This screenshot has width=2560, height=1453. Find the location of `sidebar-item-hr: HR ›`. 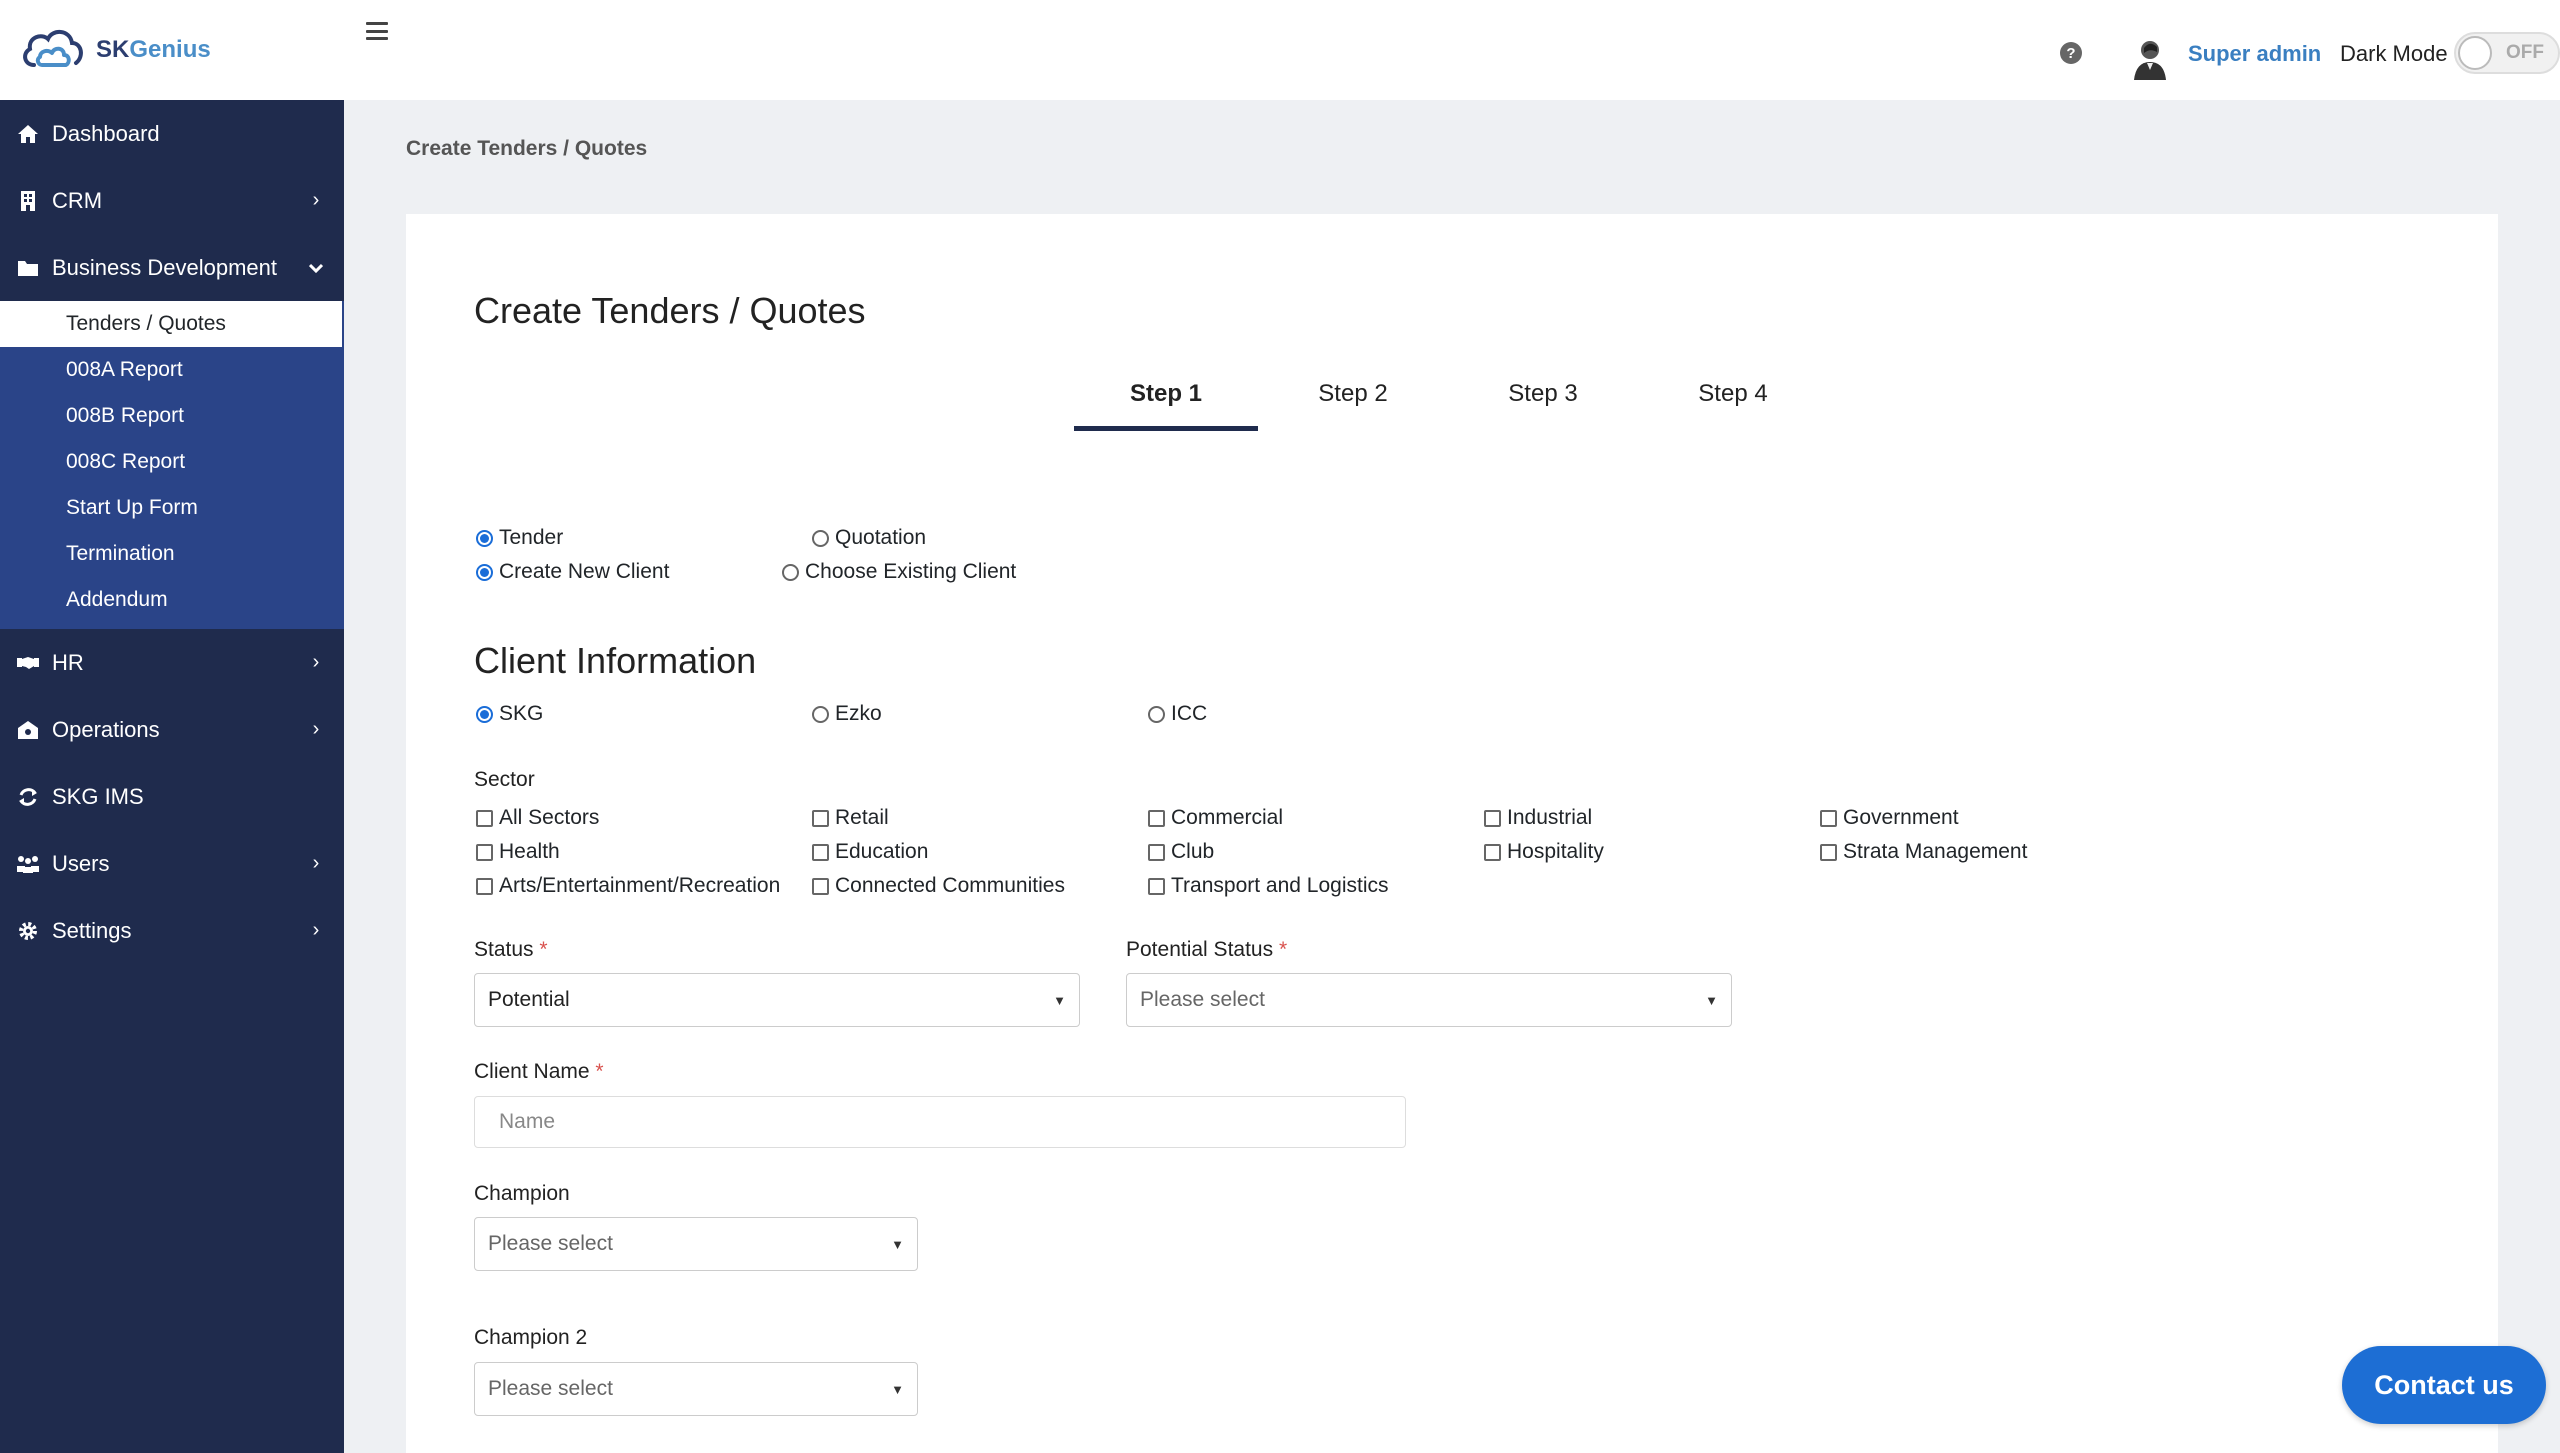

sidebar-item-hr: HR › is located at coordinates (172, 662).